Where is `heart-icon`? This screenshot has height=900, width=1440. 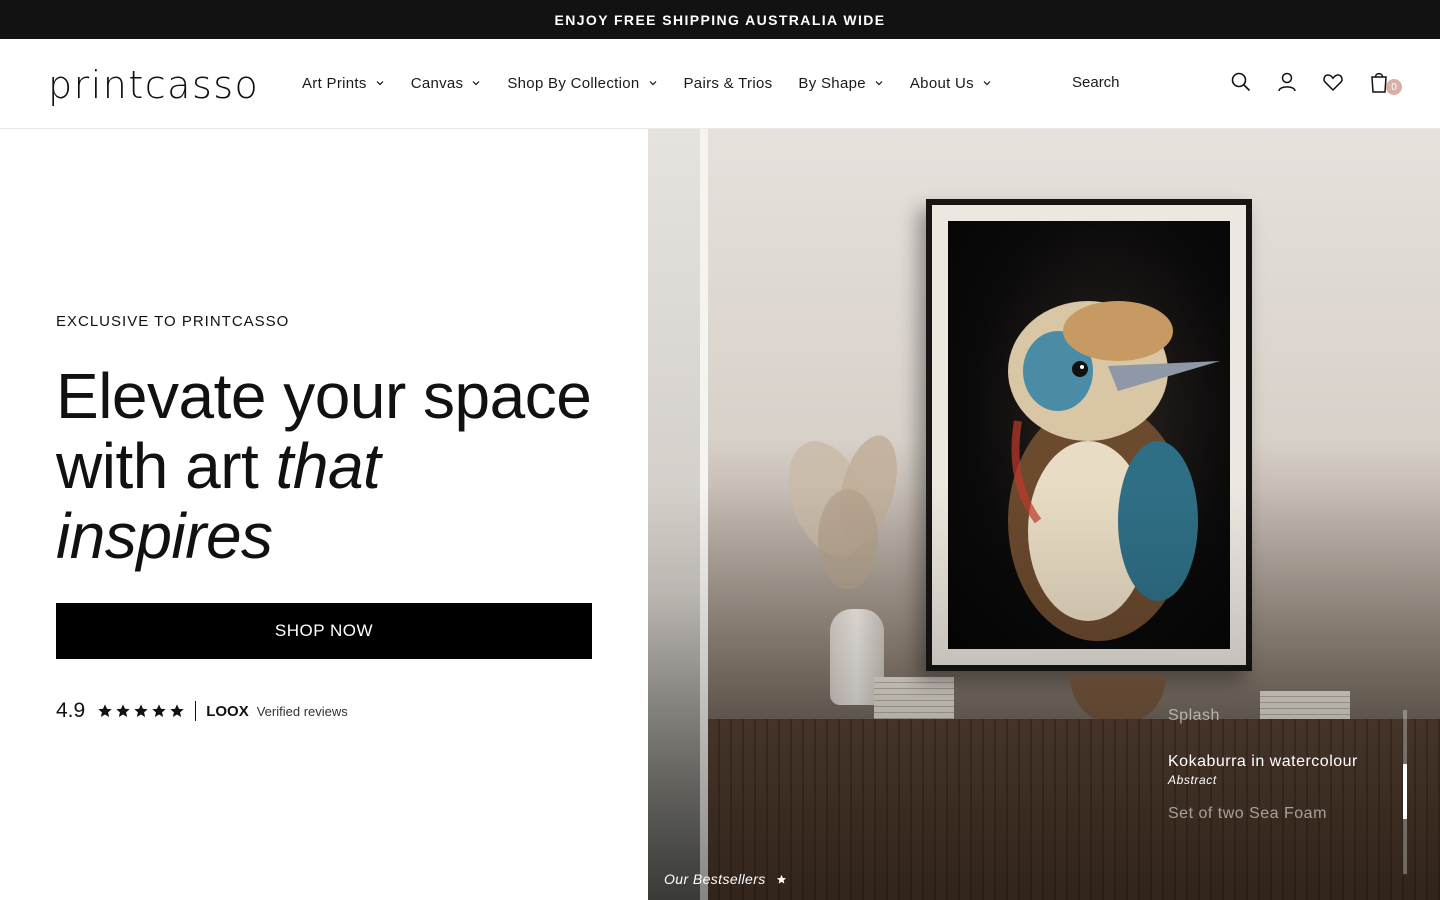
heart-icon is located at coordinates (1333, 83).